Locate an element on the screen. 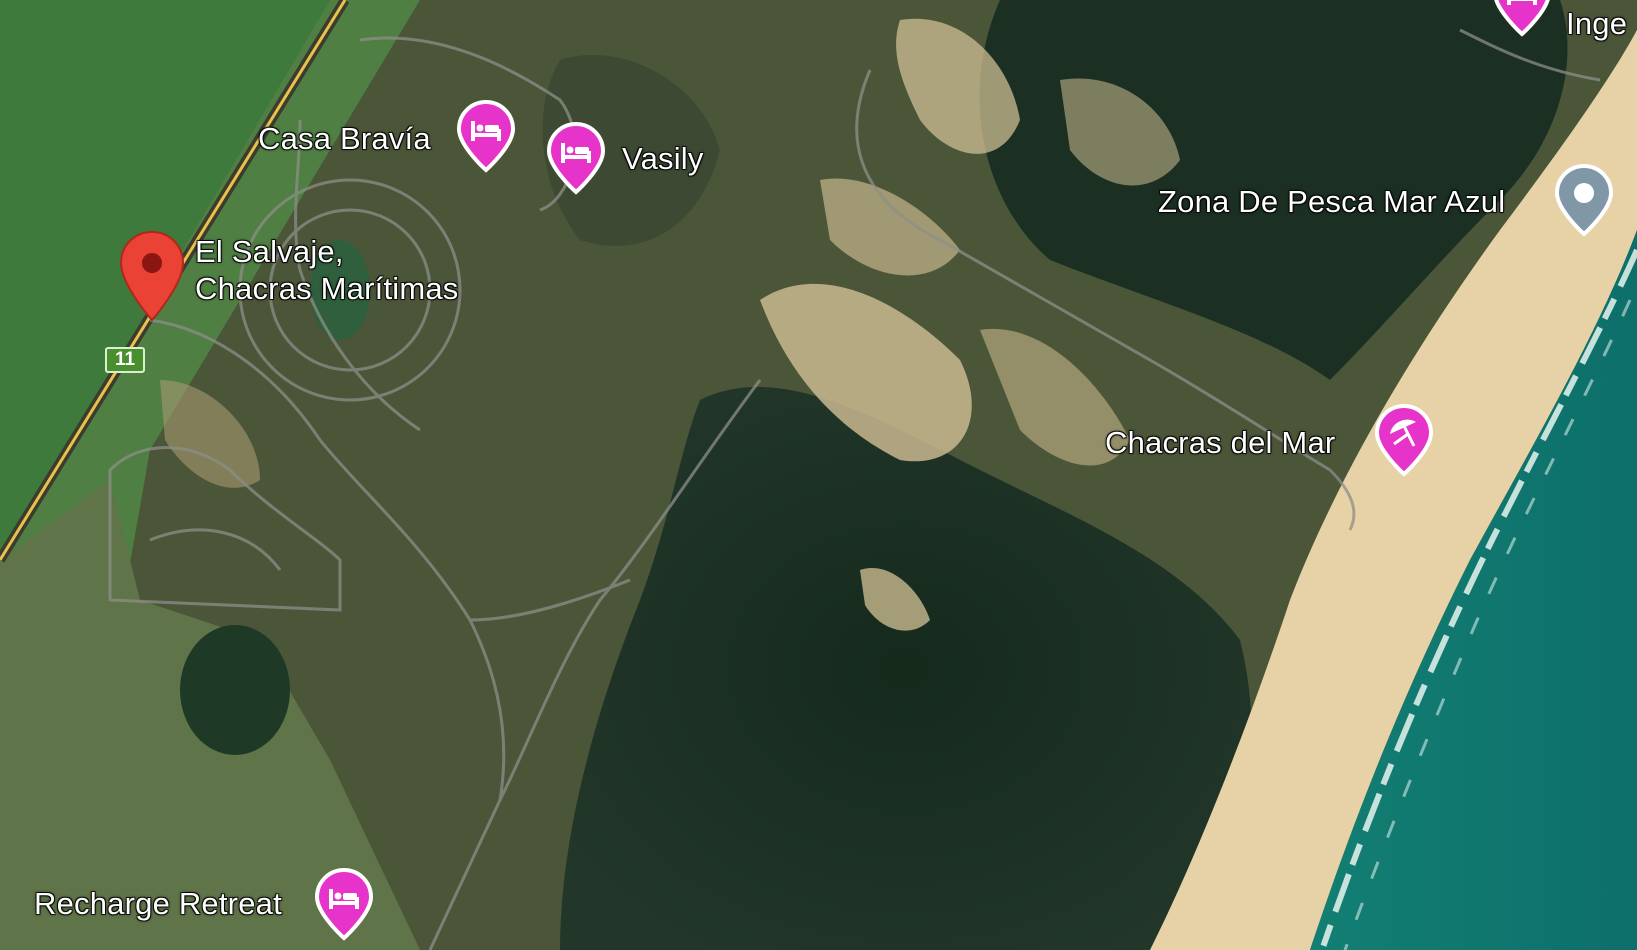 This screenshot has height=950, width=1637. beach-pin-chacras-del-mar is located at coordinates (1404, 440).